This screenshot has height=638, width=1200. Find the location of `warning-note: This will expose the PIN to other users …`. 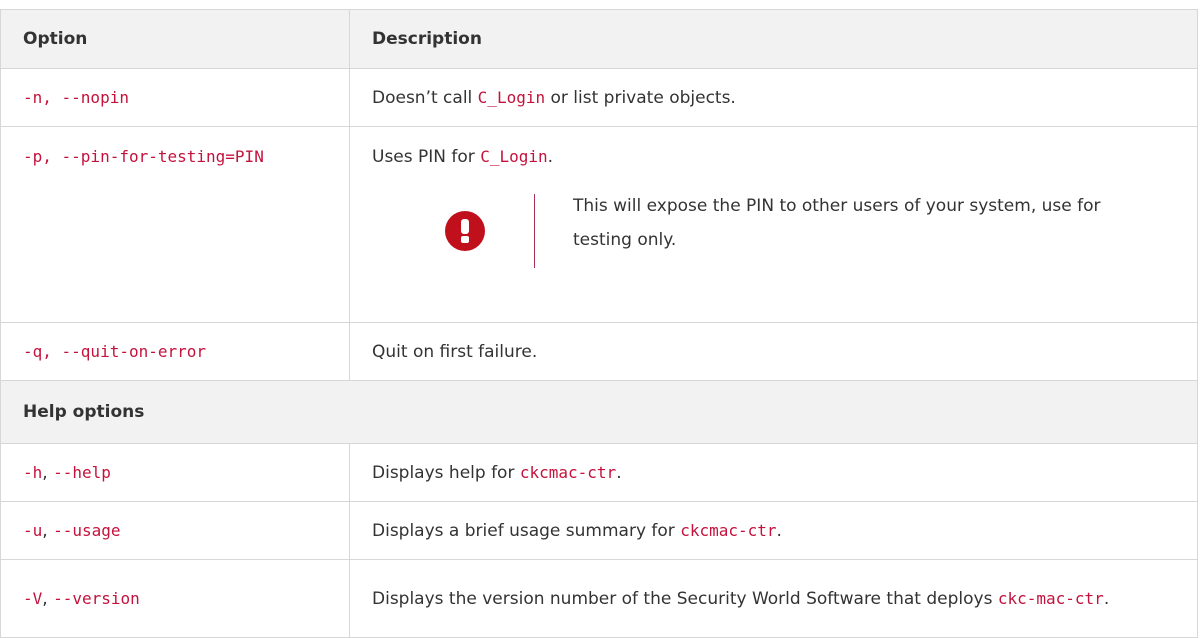

warning-note: This will expose the PIN to other users … is located at coordinates (784, 231).